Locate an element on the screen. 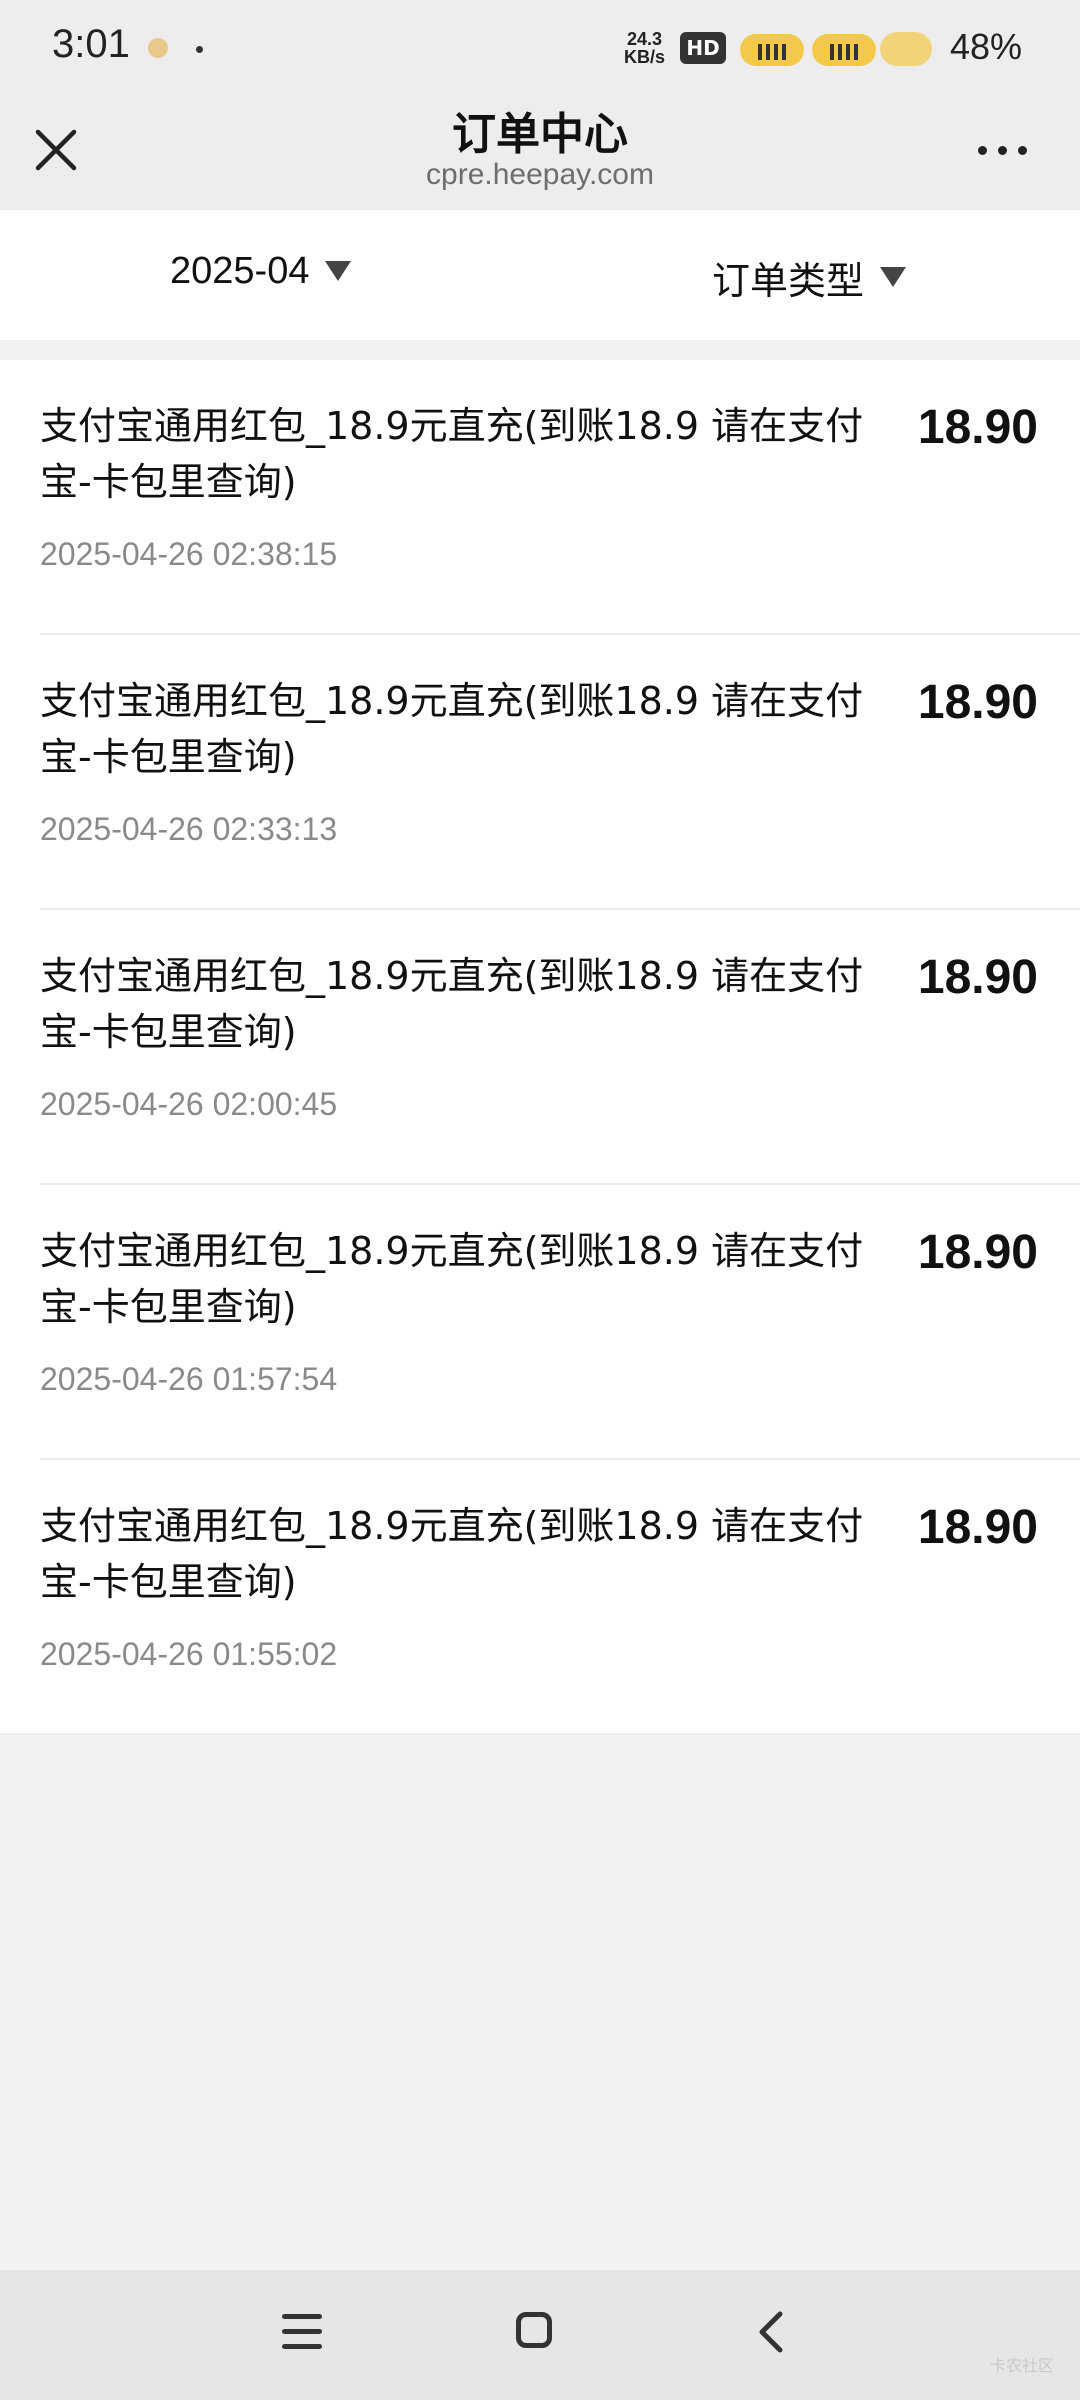 This screenshot has height=2400, width=1080. page-domain: cpre.heepay.com is located at coordinates (540, 174).